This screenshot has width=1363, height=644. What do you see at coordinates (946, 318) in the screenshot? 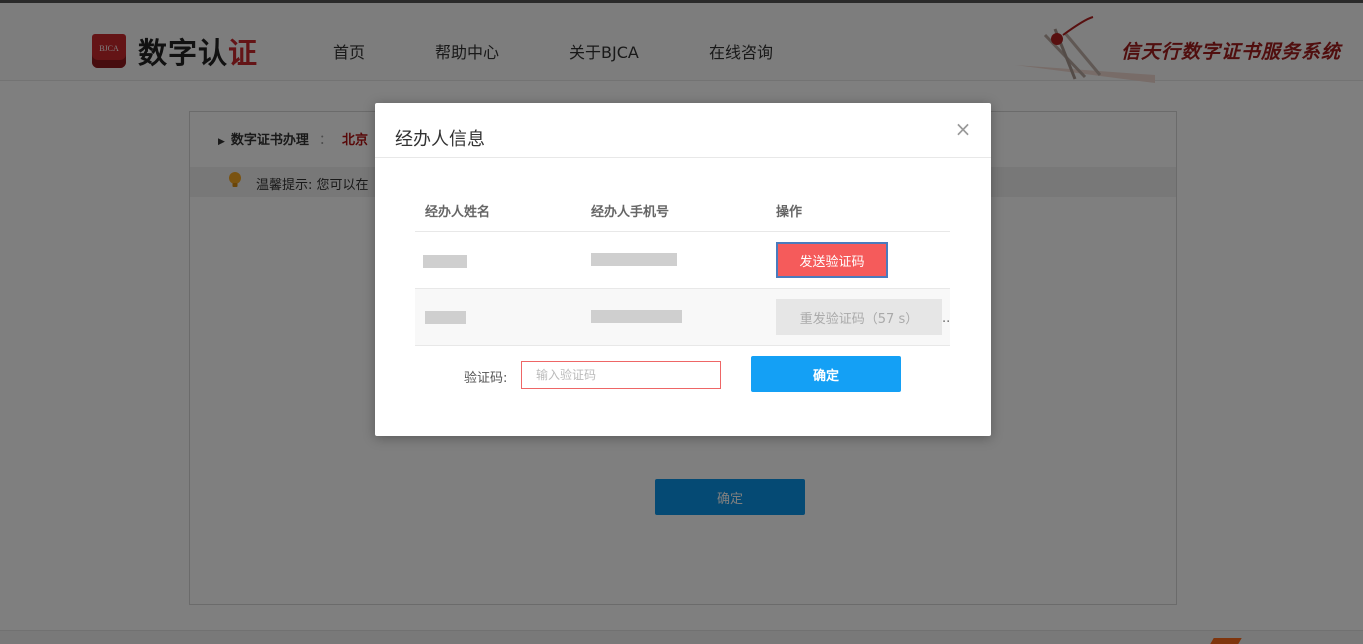
I see `overflow-ellipsis: ..` at bounding box center [946, 318].